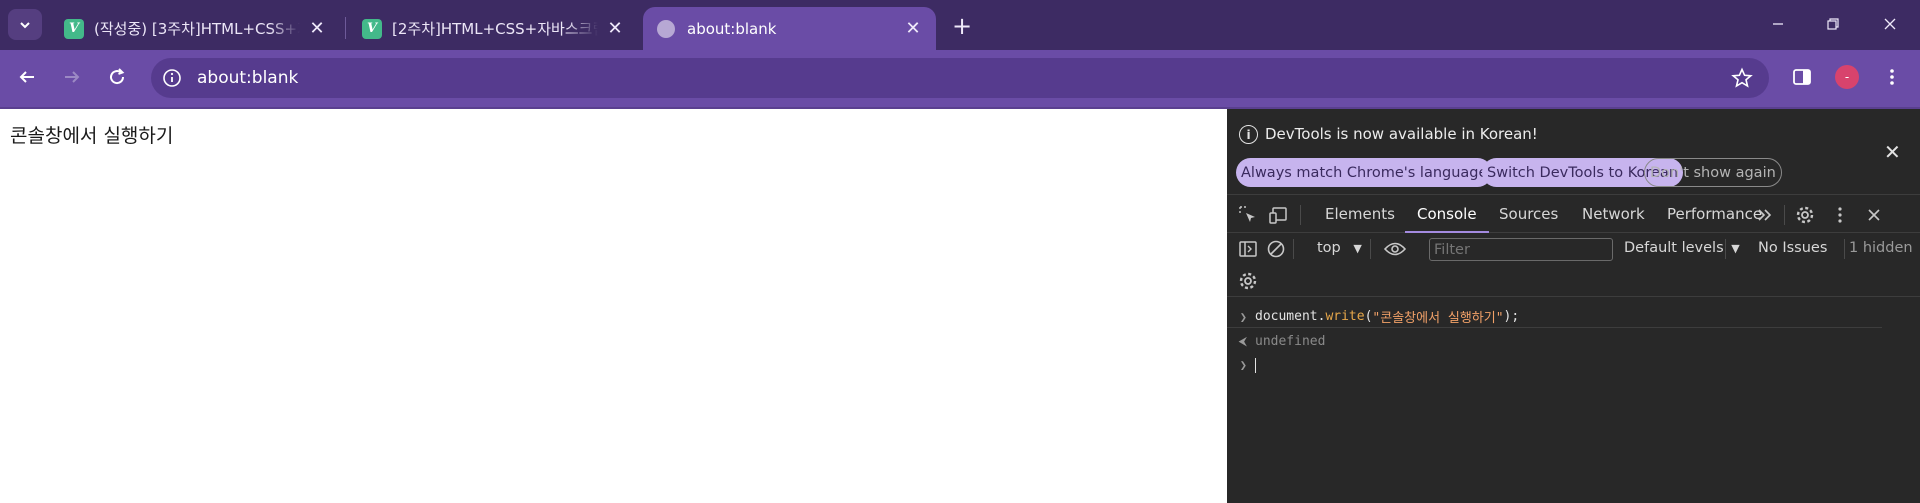 The width and height of the screenshot is (1920, 503). I want to click on restore-button, so click(1833, 24).